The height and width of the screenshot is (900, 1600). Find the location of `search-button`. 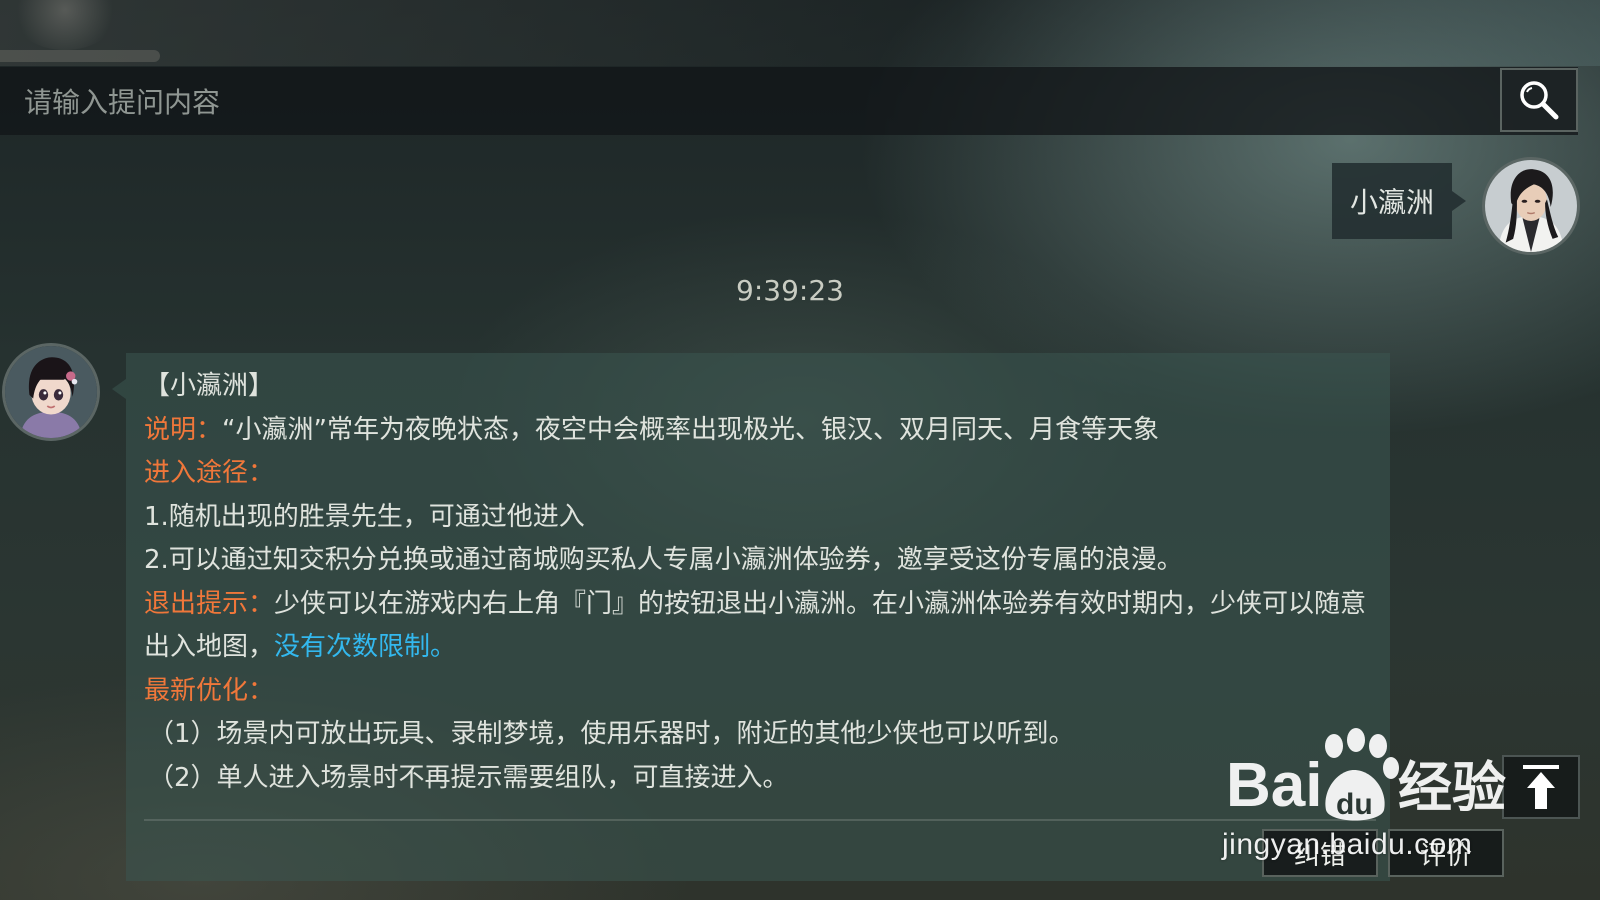

search-button is located at coordinates (1539, 100).